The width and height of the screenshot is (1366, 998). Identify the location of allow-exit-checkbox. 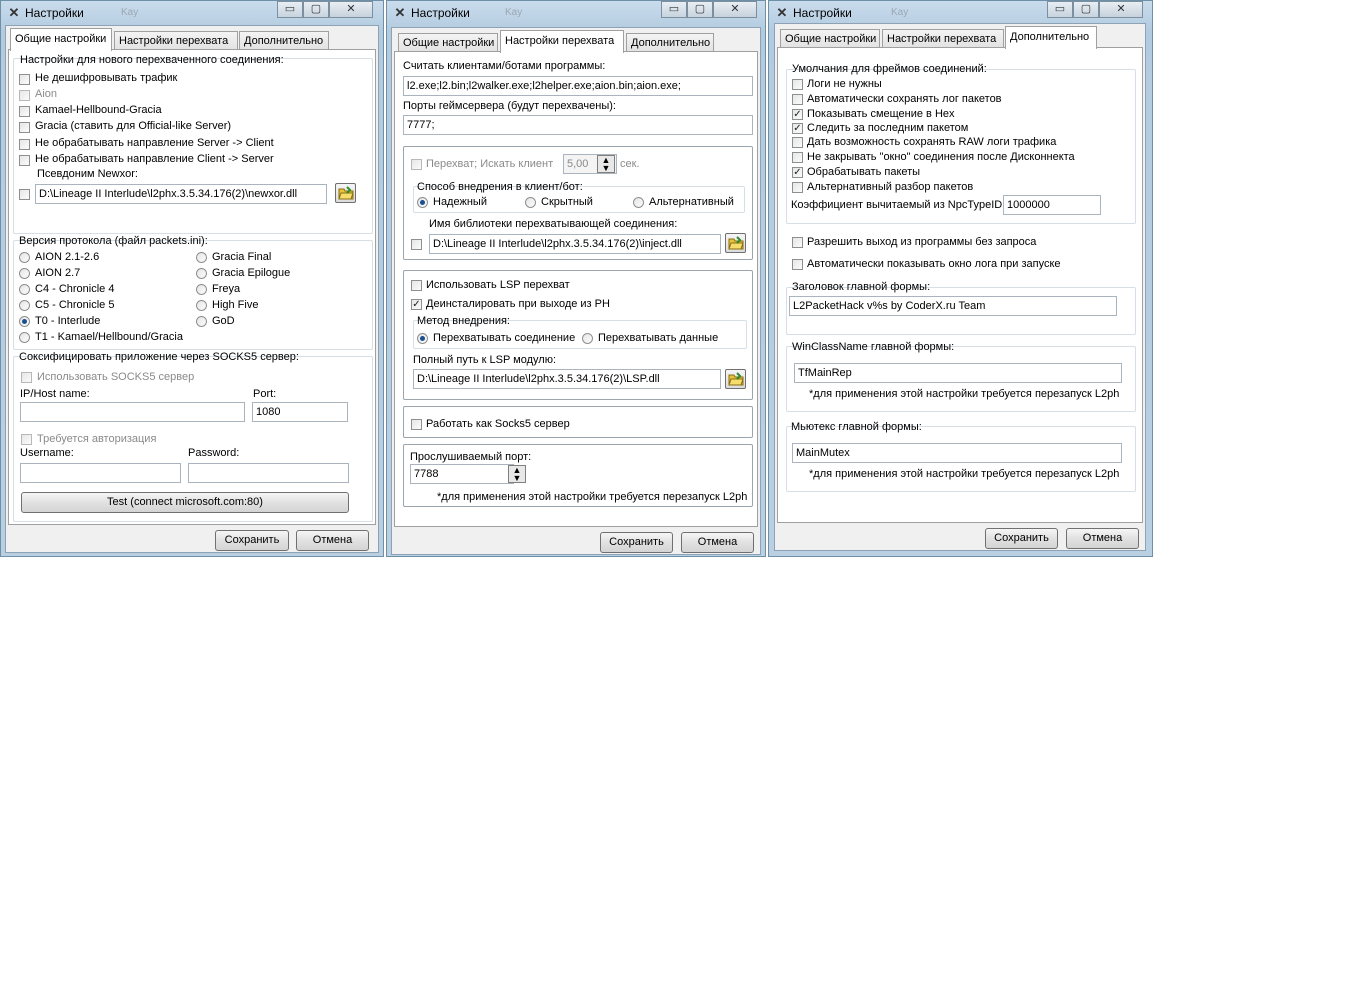
(797, 242).